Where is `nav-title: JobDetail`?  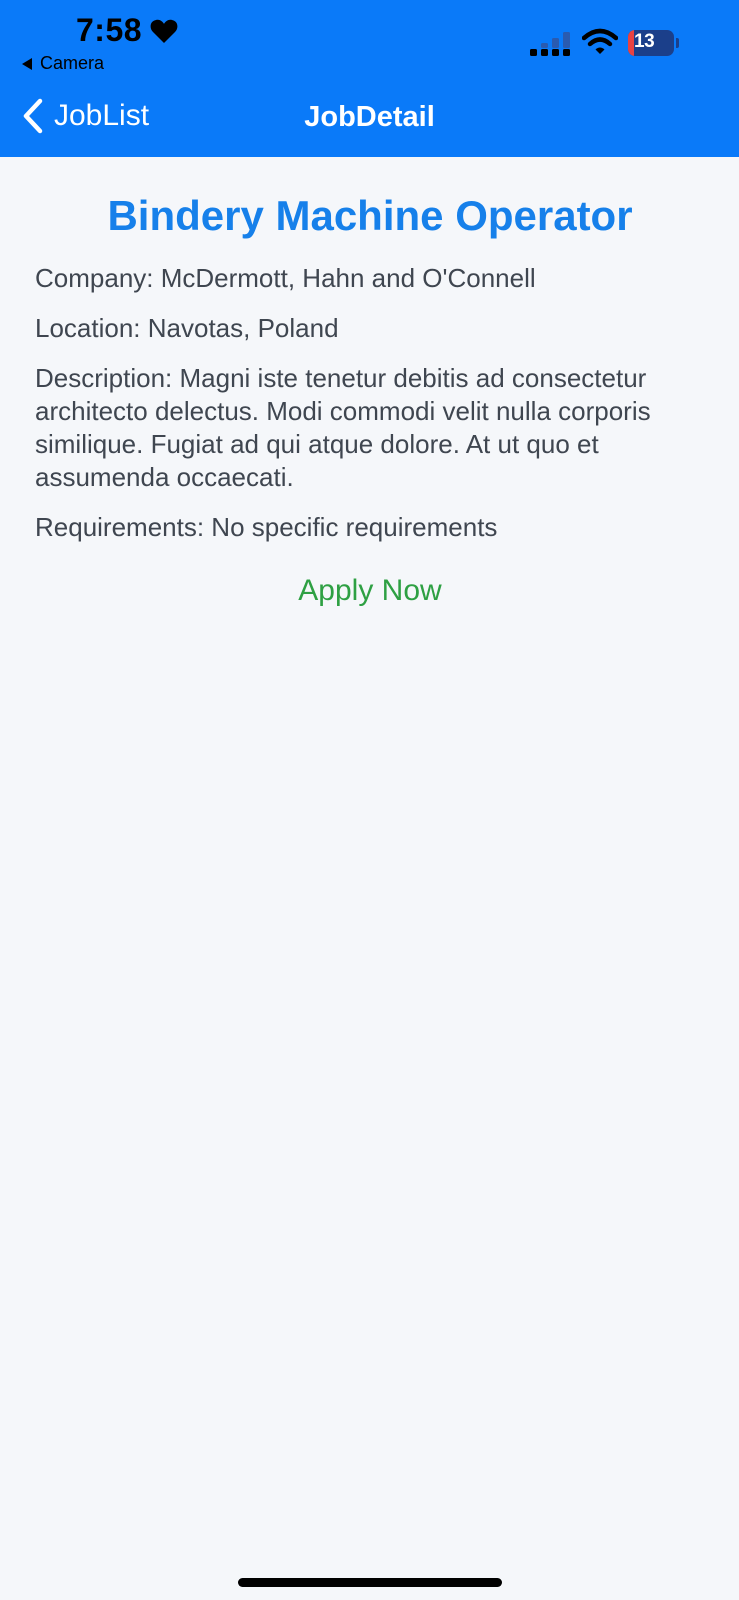
nav-title: JobDetail is located at coordinates (369, 117).